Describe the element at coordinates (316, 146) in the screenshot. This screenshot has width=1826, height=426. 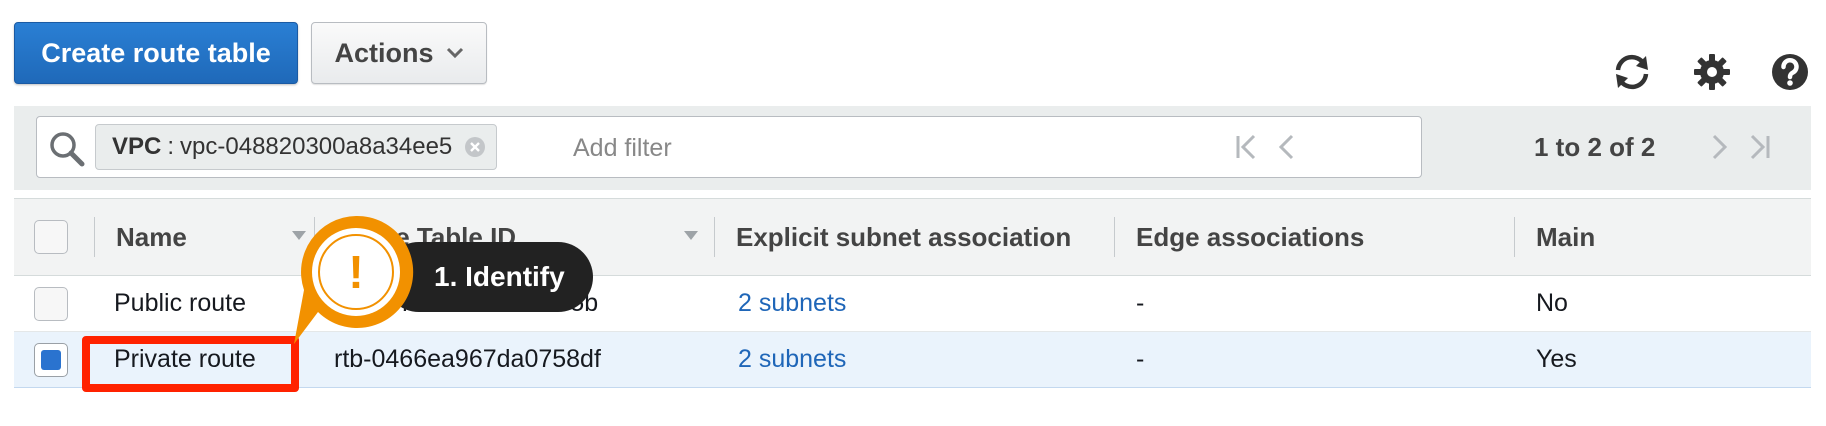
I see `filter-token-value: vpc-048820300a8a34ee5` at that location.